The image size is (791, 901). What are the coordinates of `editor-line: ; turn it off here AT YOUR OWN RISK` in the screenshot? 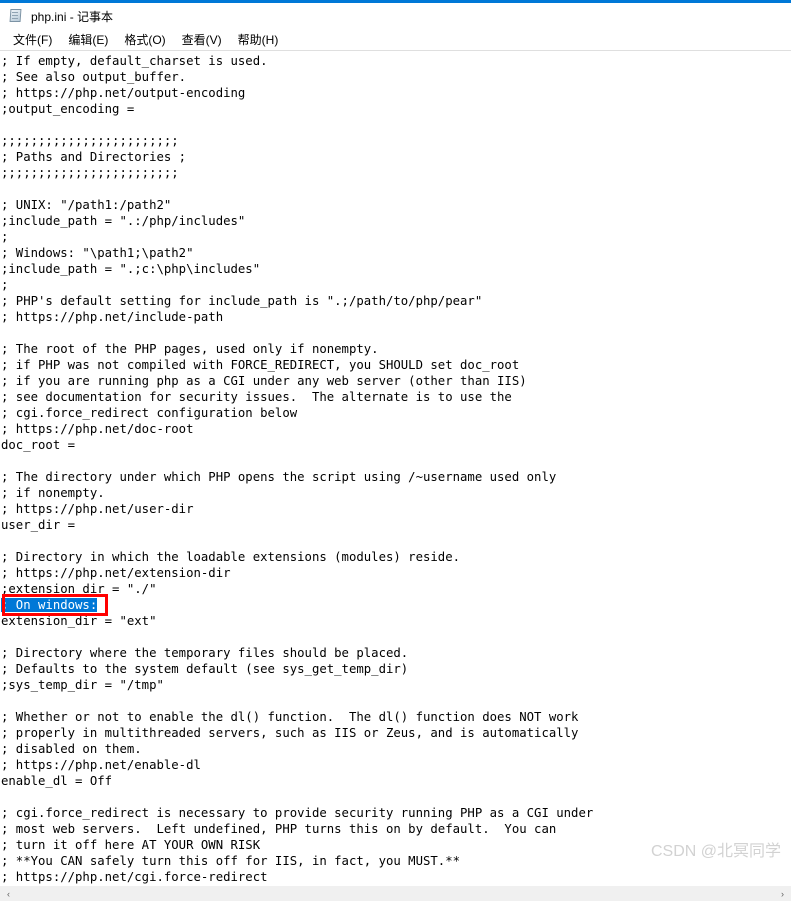 It's located at (396, 845).